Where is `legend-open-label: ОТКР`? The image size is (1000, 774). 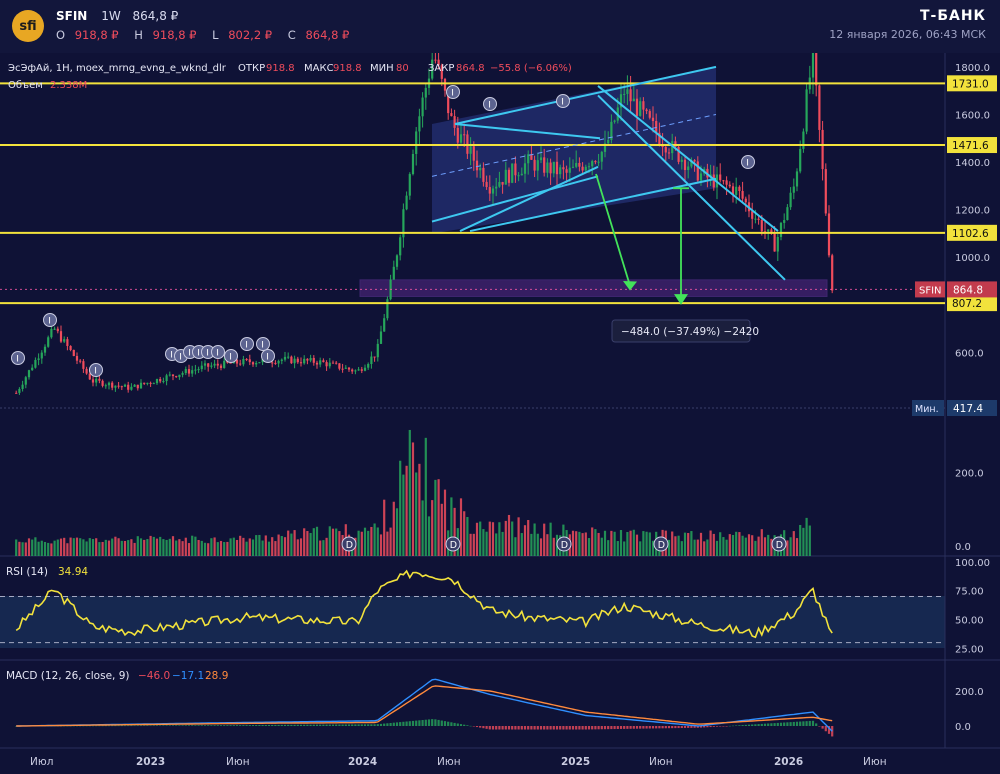
legend-open-label: ОТКР is located at coordinates (251, 68).